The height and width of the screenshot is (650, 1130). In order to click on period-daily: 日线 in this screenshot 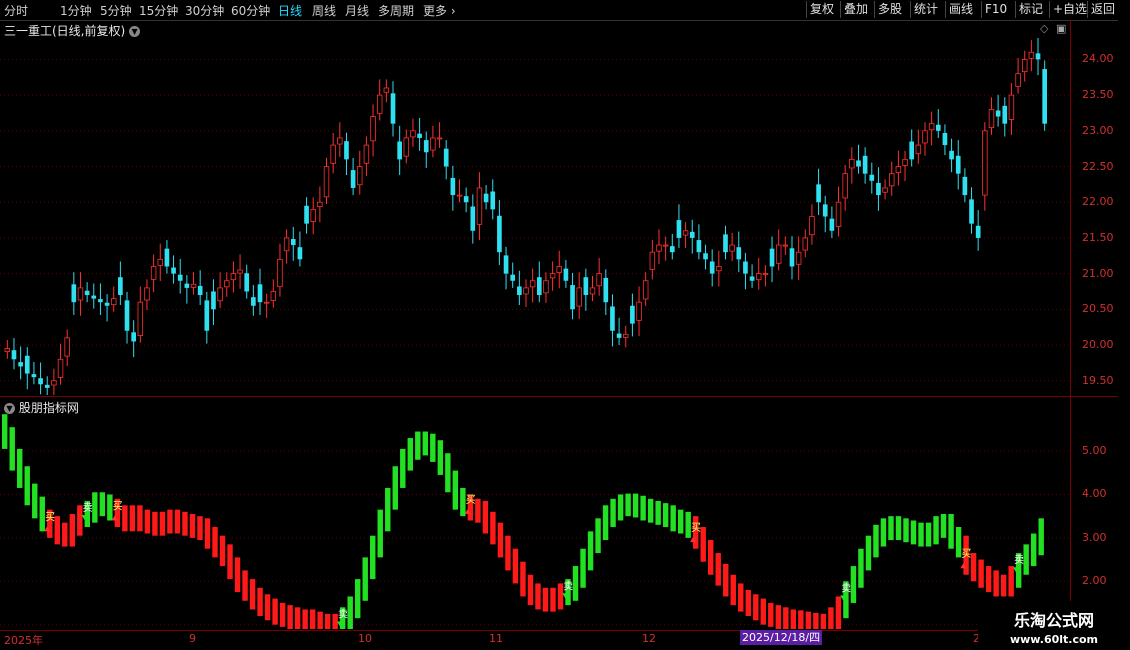, I will do `click(290, 10)`.